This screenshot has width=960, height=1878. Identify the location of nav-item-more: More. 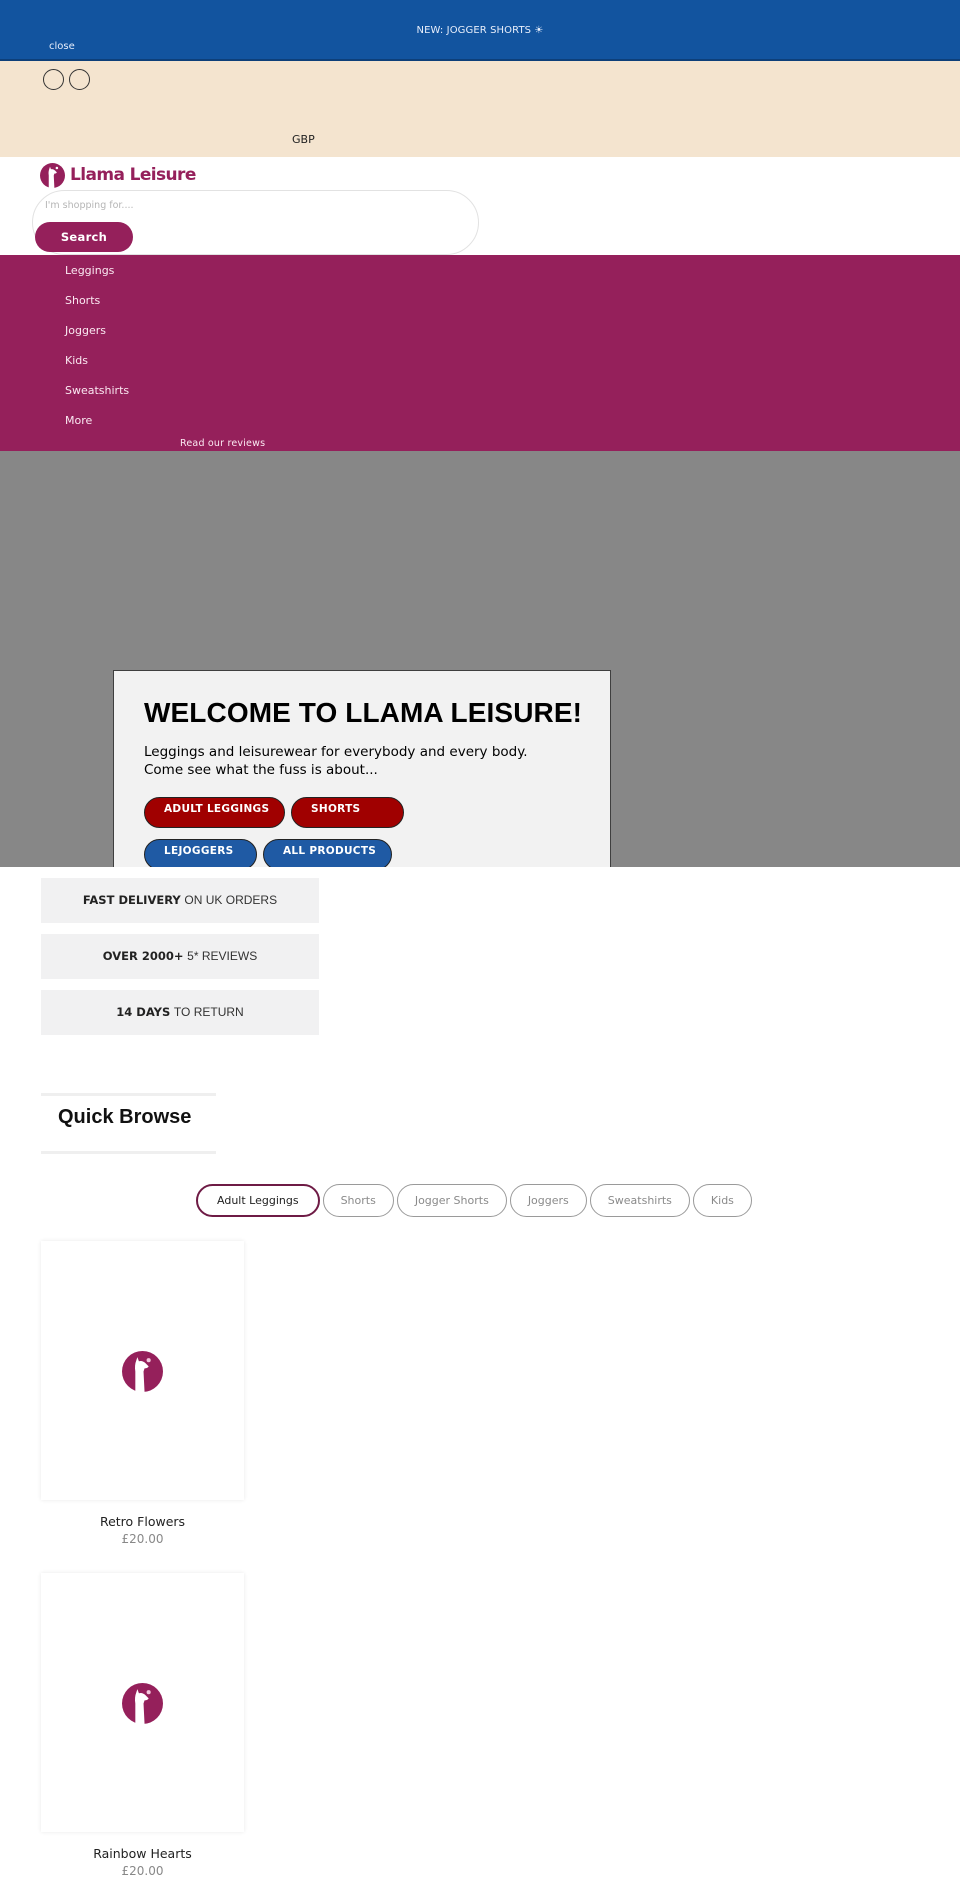
(78, 420).